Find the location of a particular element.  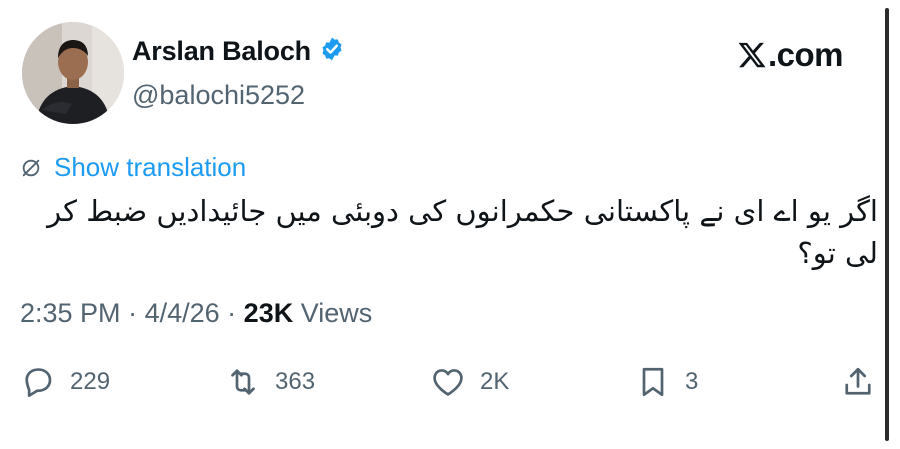

repost-button: 363 is located at coordinates (270, 382).